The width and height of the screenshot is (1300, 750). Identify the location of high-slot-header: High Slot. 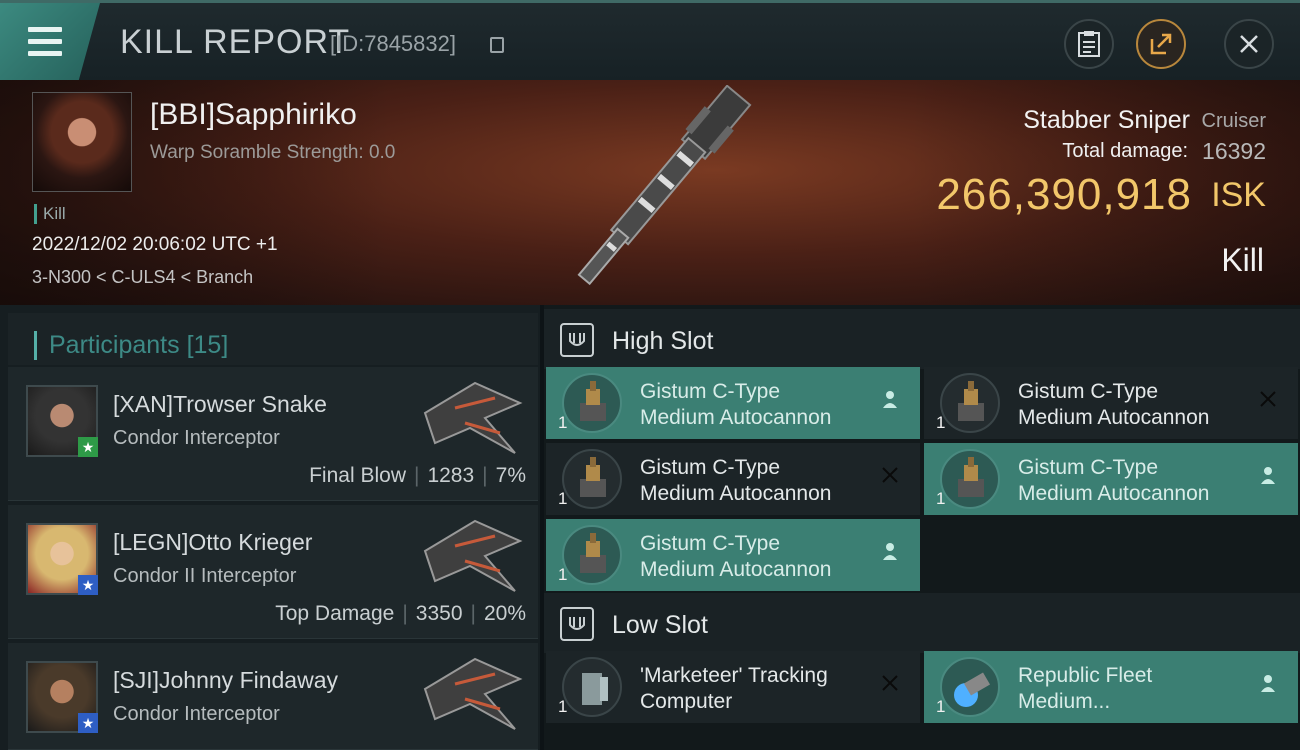
(922, 339).